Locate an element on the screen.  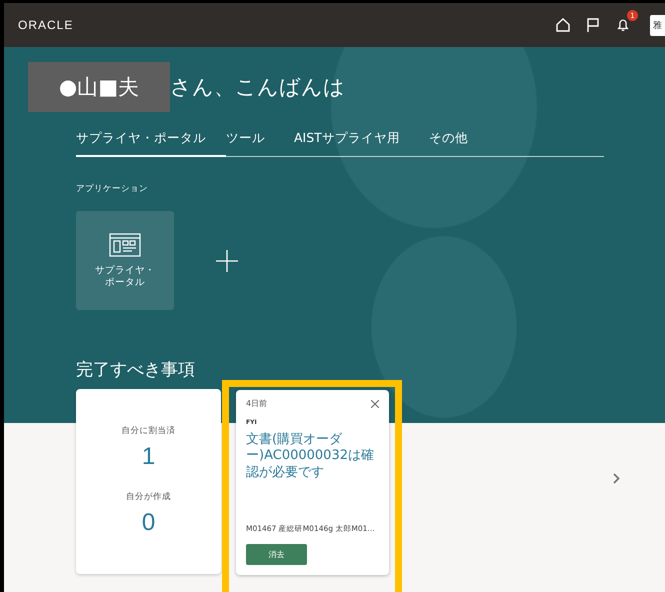
created-count: 0 is located at coordinates (149, 523).